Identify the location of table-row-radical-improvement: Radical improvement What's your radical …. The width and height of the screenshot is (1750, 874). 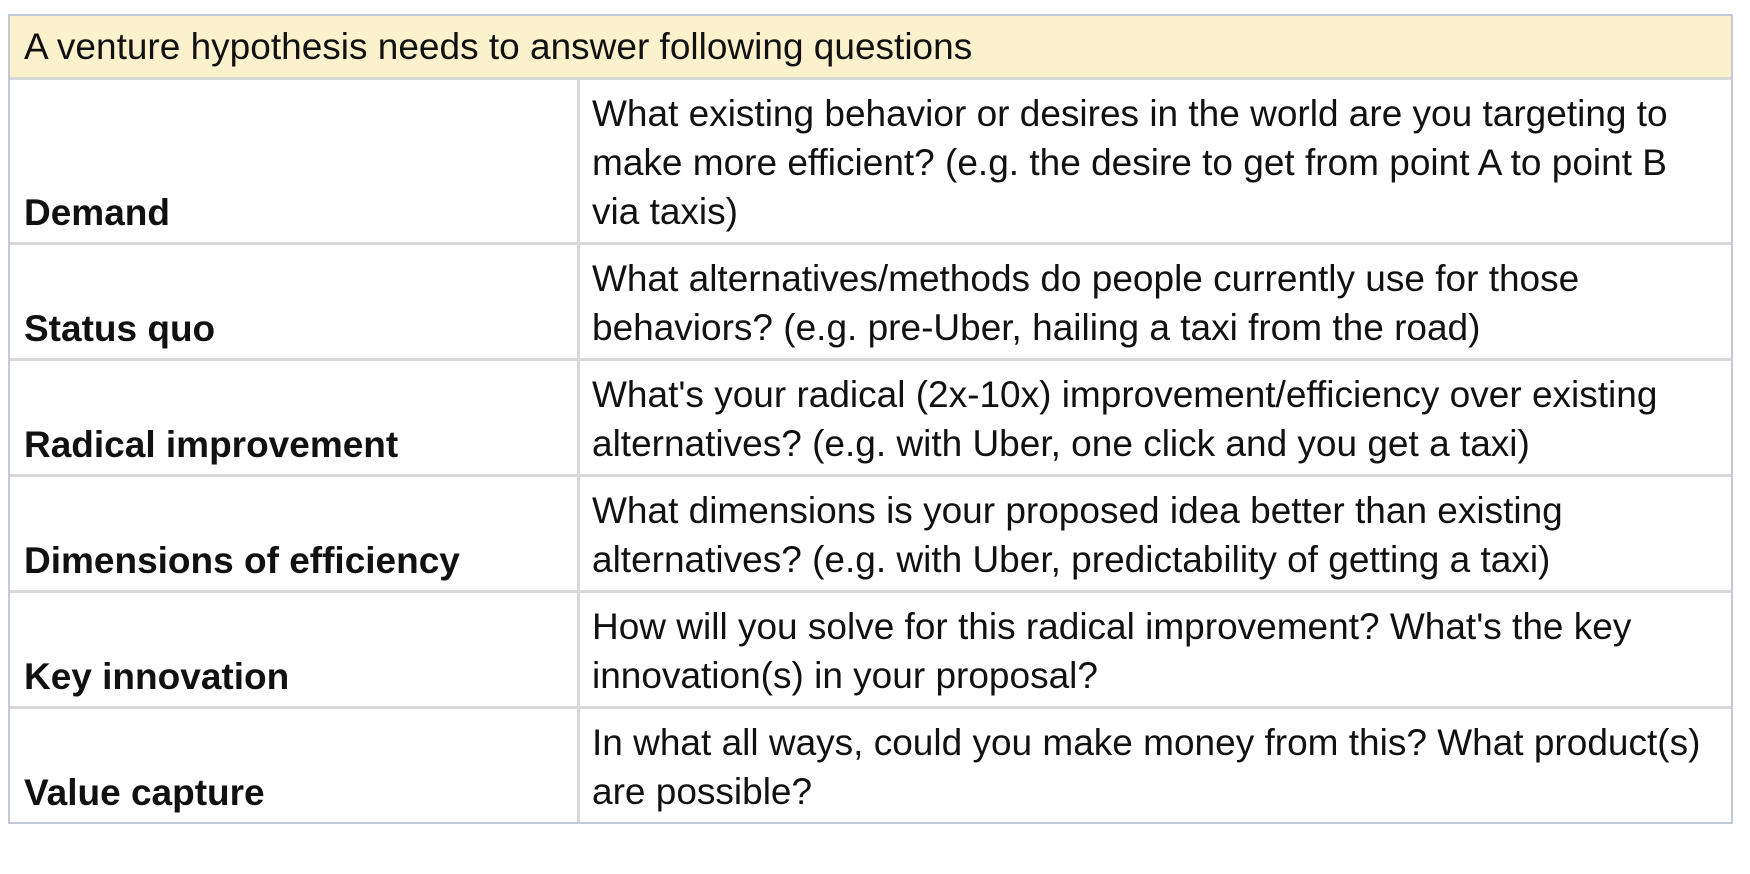
(870, 419).